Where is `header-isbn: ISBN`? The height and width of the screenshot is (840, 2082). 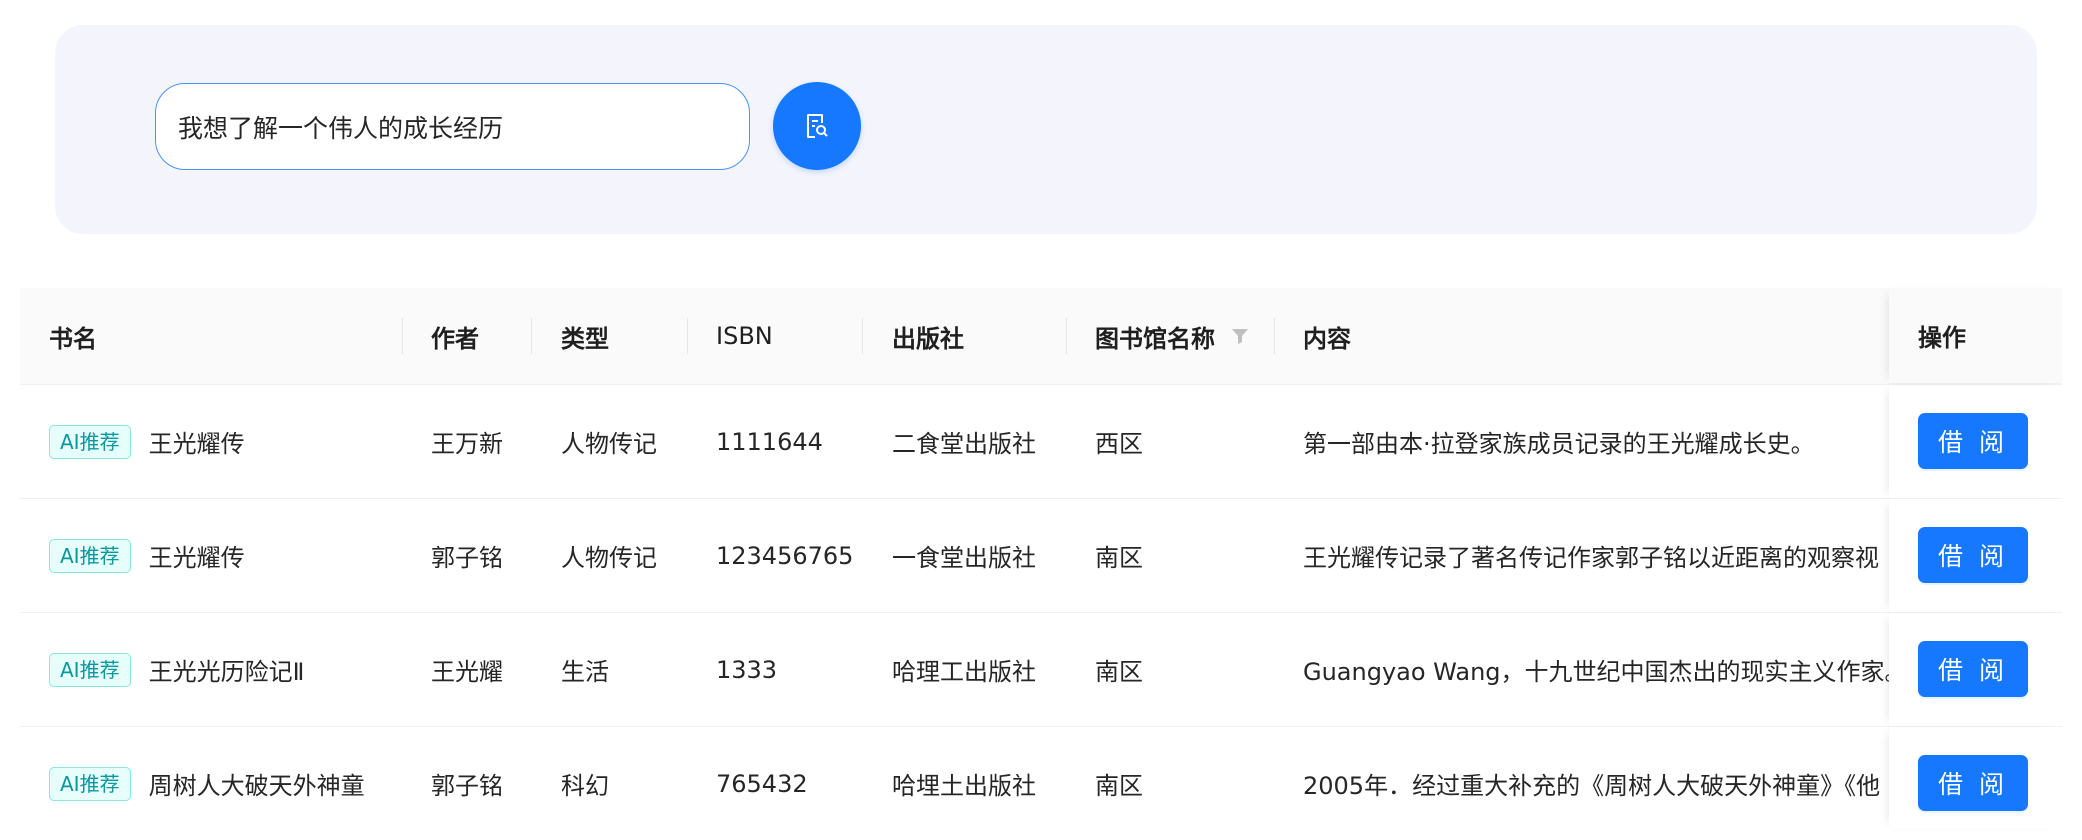
header-isbn: ISBN is located at coordinates (744, 336).